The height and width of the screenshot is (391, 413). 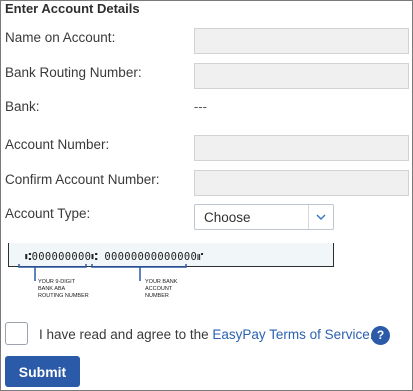 I want to click on account-caption-line2: ACCOUNT, so click(x=159, y=289).